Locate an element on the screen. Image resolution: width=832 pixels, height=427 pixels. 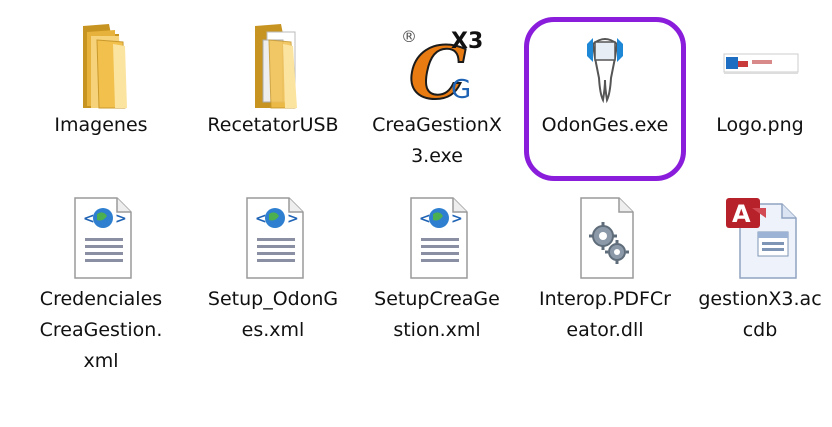
file-item-imagenes: Imagenes is located at coordinates (101, 77).